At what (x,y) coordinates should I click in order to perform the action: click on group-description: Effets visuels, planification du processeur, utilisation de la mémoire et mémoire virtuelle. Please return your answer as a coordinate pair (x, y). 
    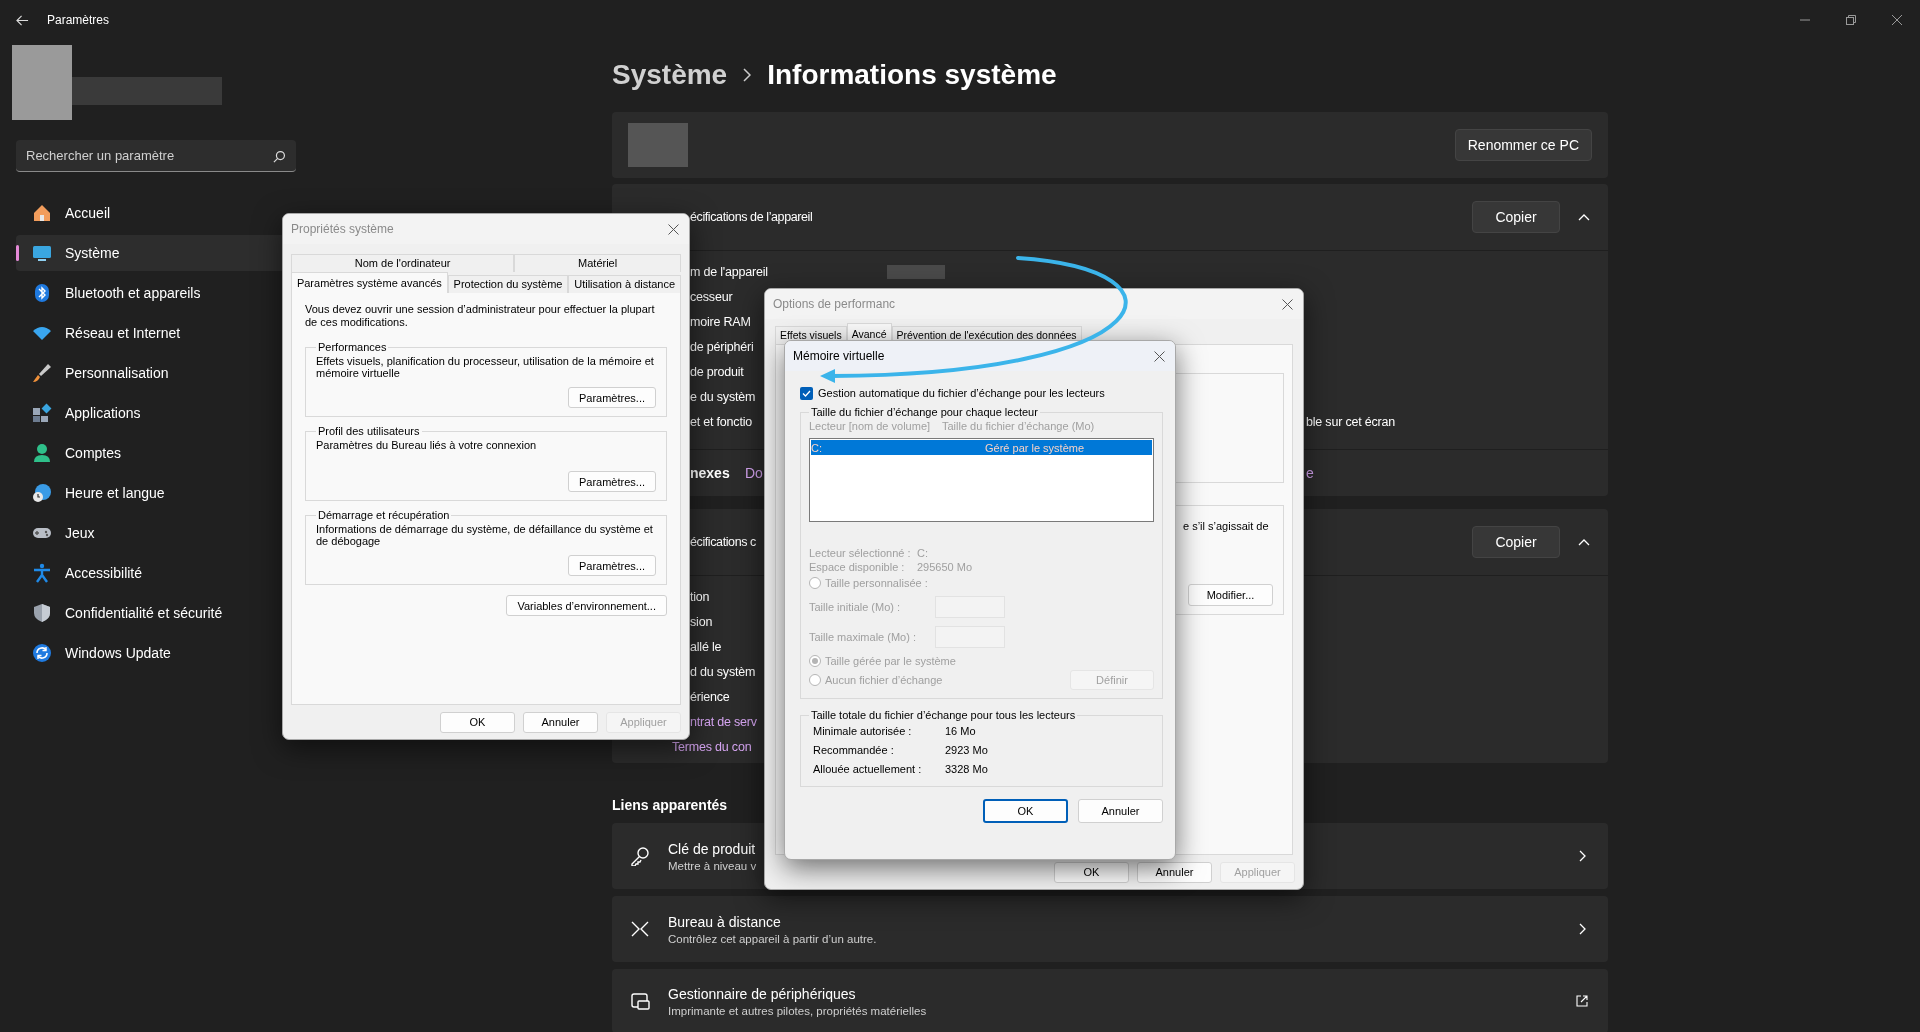
    Looking at the image, I should click on (485, 367).